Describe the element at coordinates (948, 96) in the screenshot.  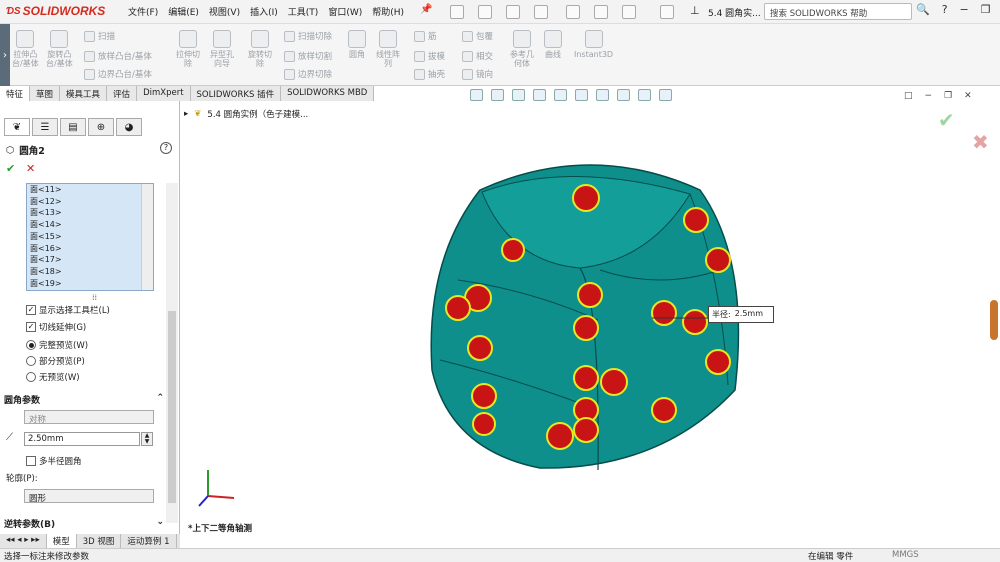
I see `viewport-tile-icon: ❐` at that location.